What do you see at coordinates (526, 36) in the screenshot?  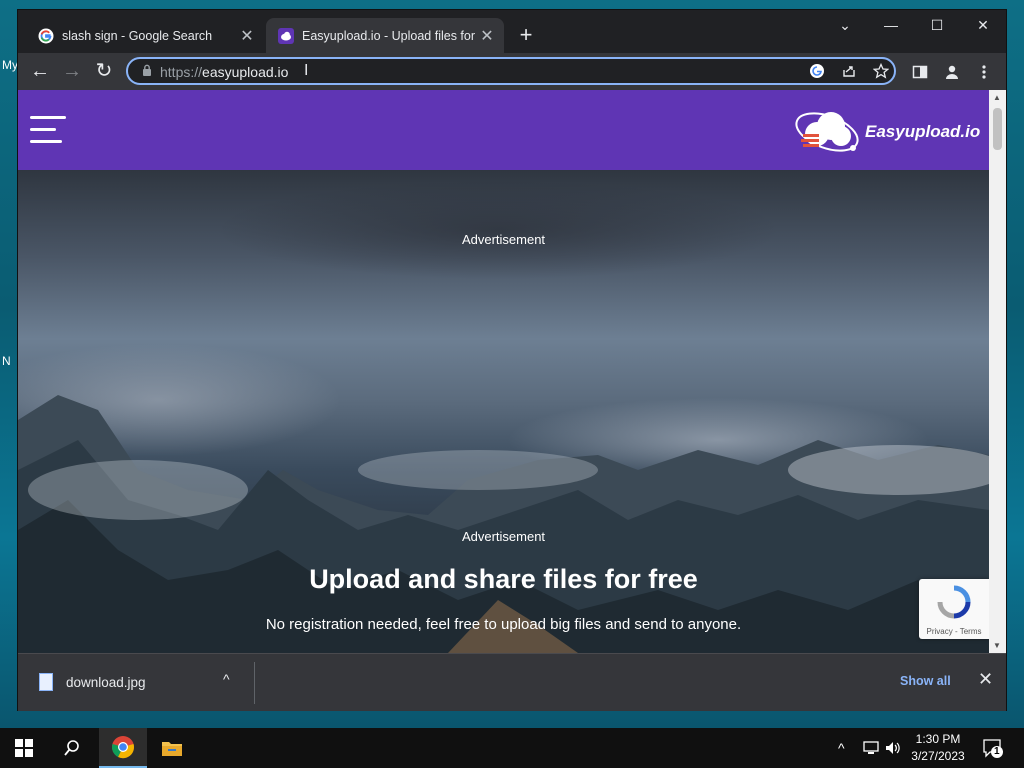 I see `new-tab-button: +` at bounding box center [526, 36].